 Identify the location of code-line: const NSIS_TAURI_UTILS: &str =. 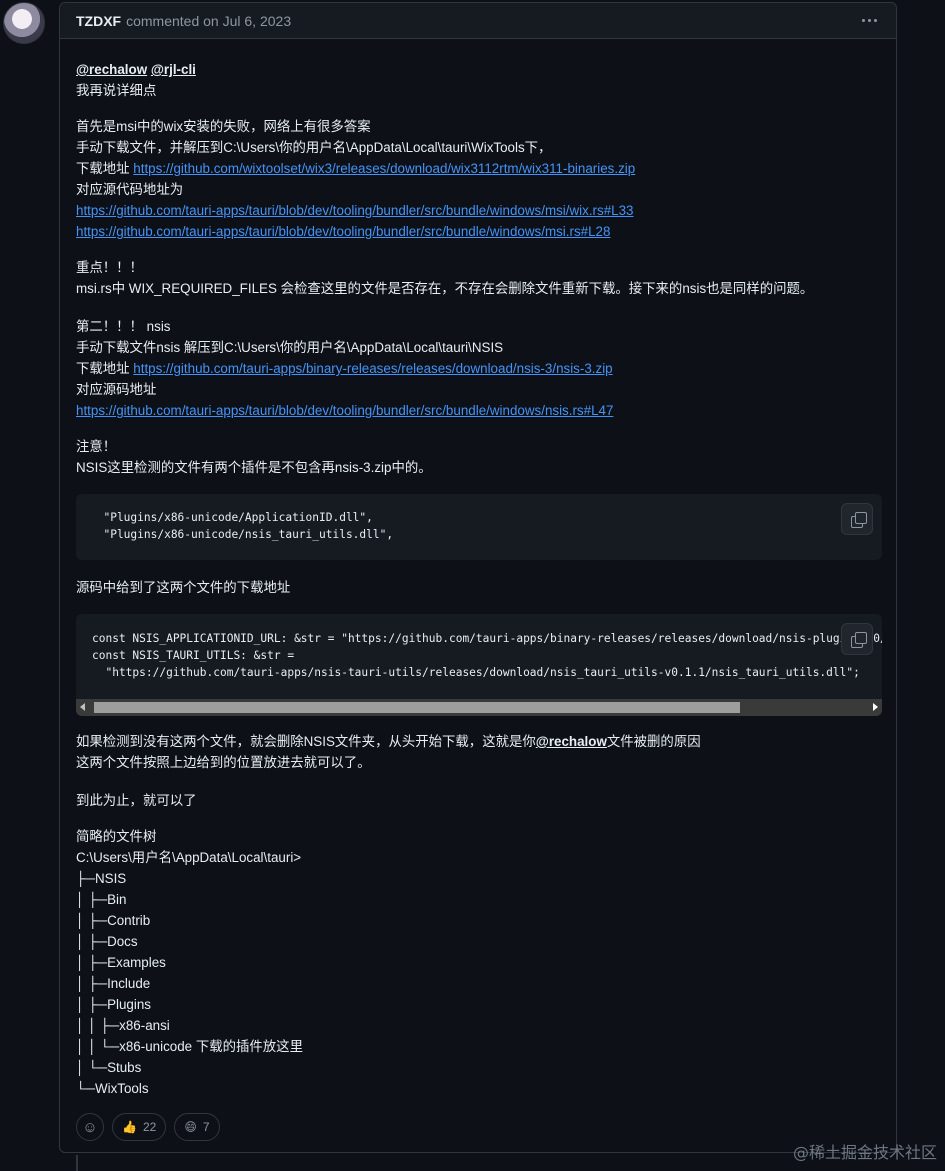
(193, 655).